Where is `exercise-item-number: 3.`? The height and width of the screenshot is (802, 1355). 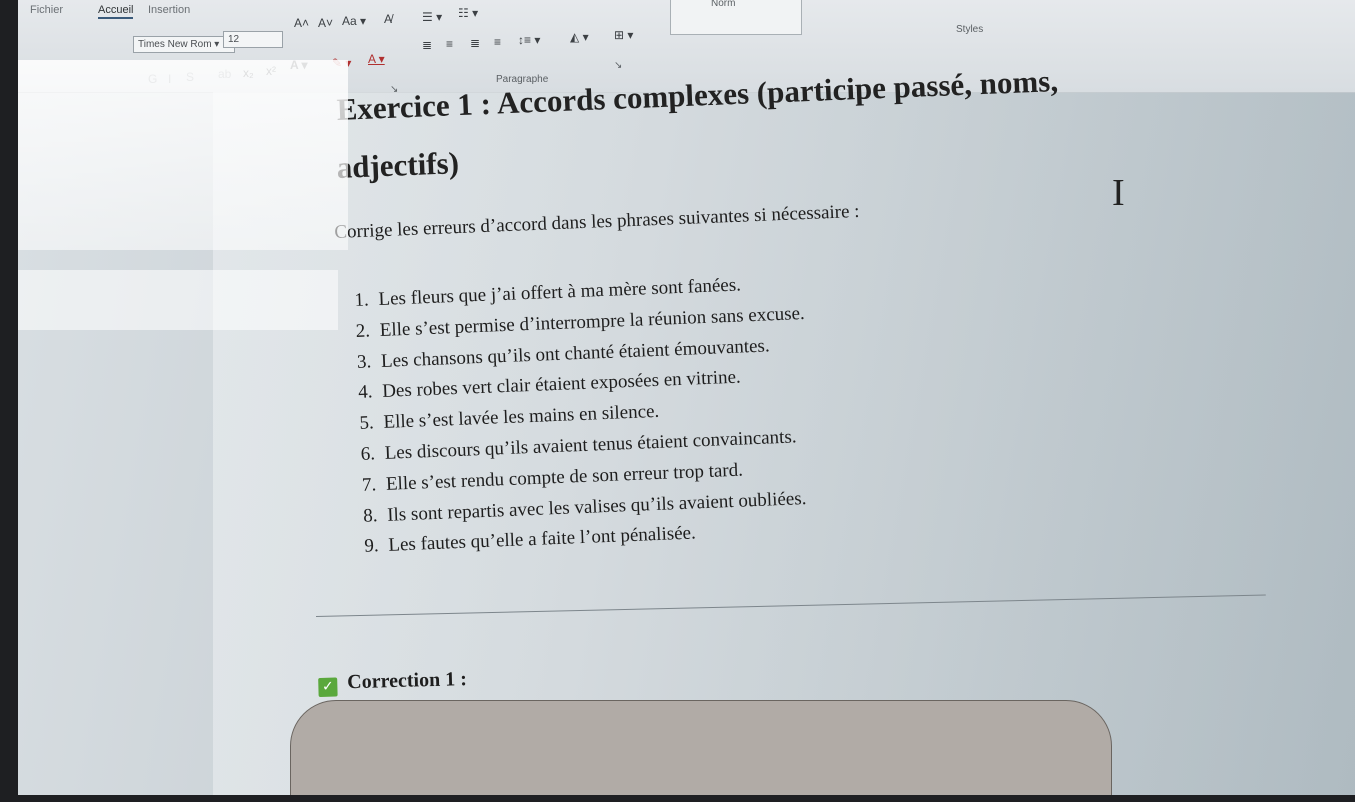
exercise-item-number: 3. is located at coordinates (364, 361).